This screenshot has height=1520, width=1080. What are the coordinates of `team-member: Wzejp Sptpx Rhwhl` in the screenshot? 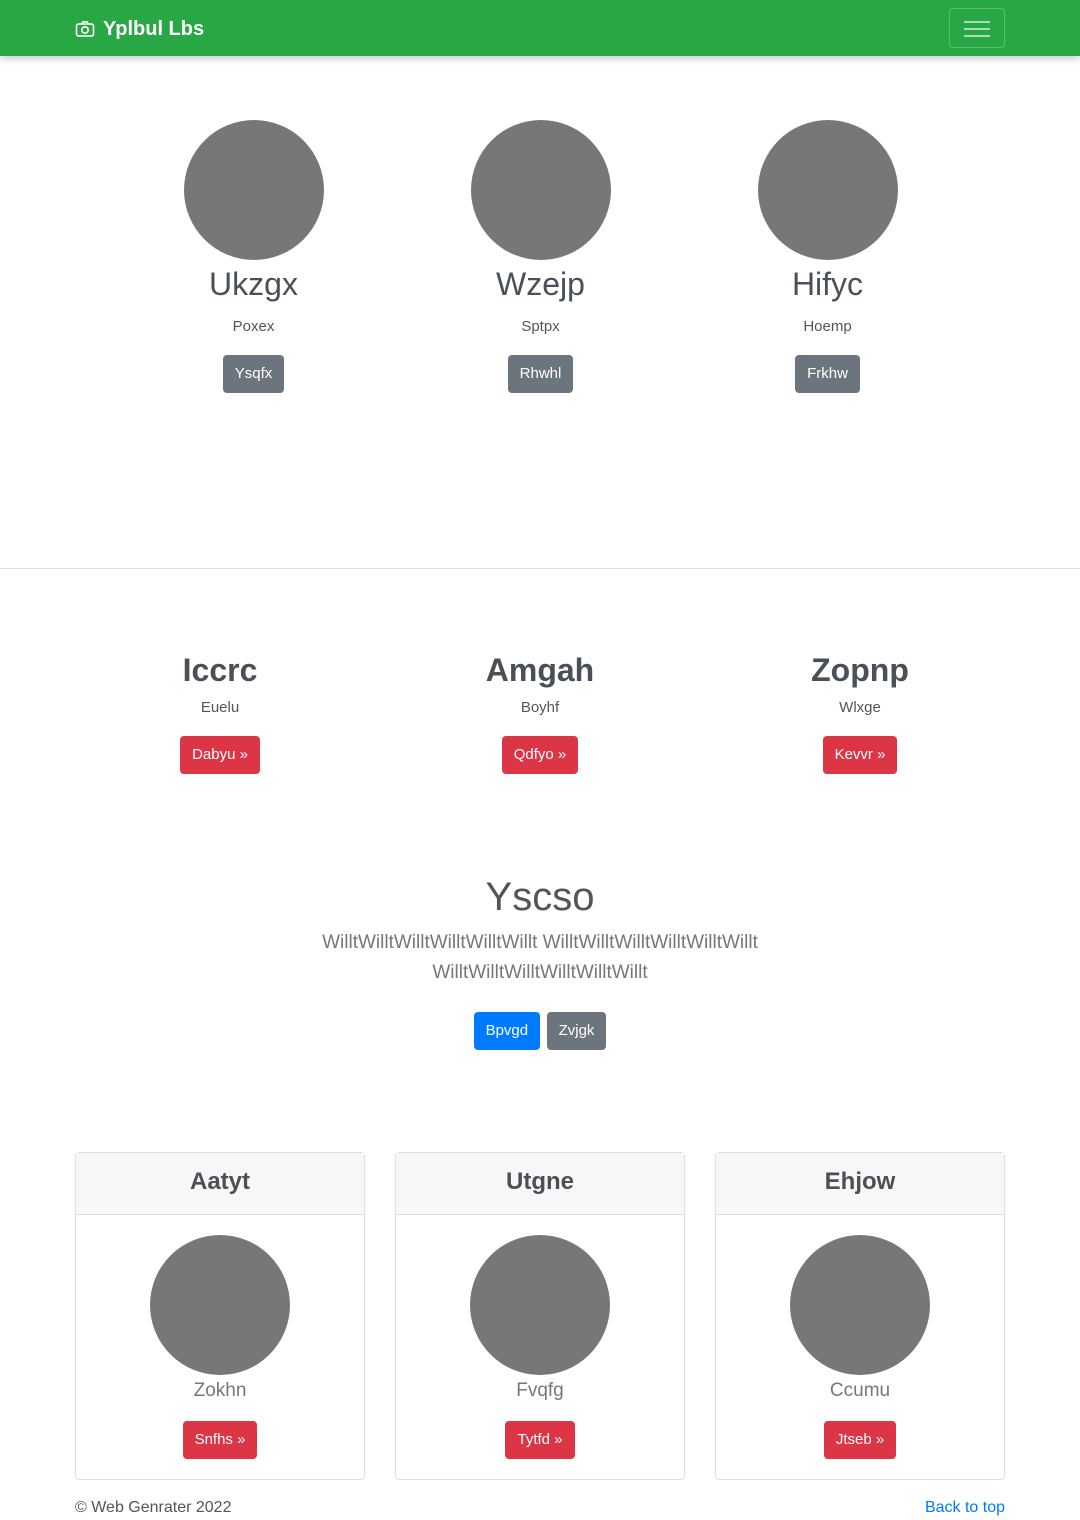 It's located at (540, 256).